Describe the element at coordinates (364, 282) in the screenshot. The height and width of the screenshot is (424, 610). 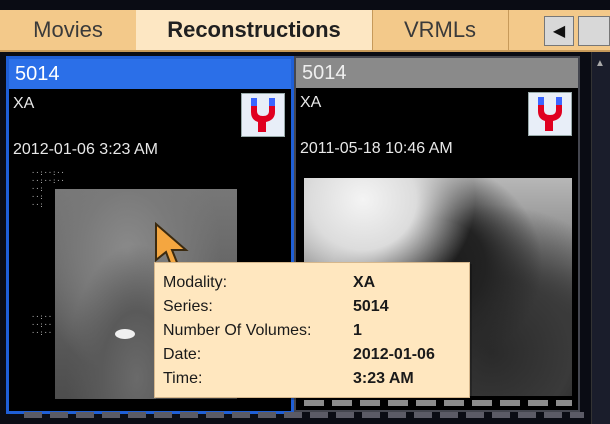
I see `tooltip-value: XA` at that location.